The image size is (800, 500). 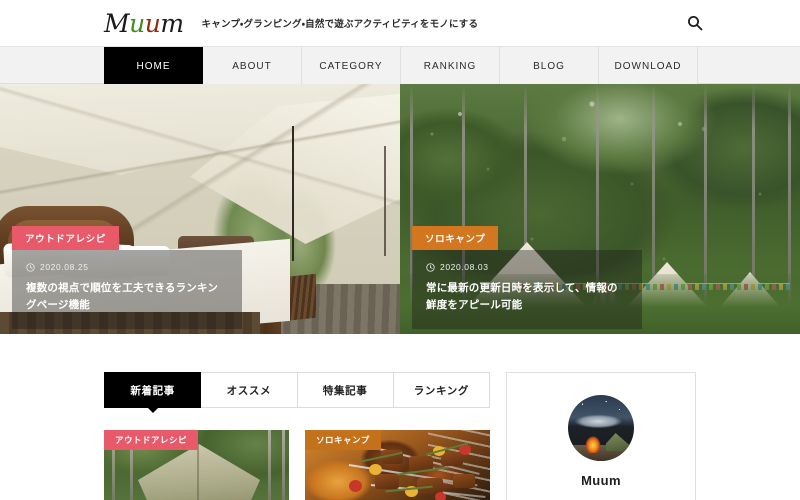 I want to click on nav-item-home: HOME, so click(x=153, y=66).